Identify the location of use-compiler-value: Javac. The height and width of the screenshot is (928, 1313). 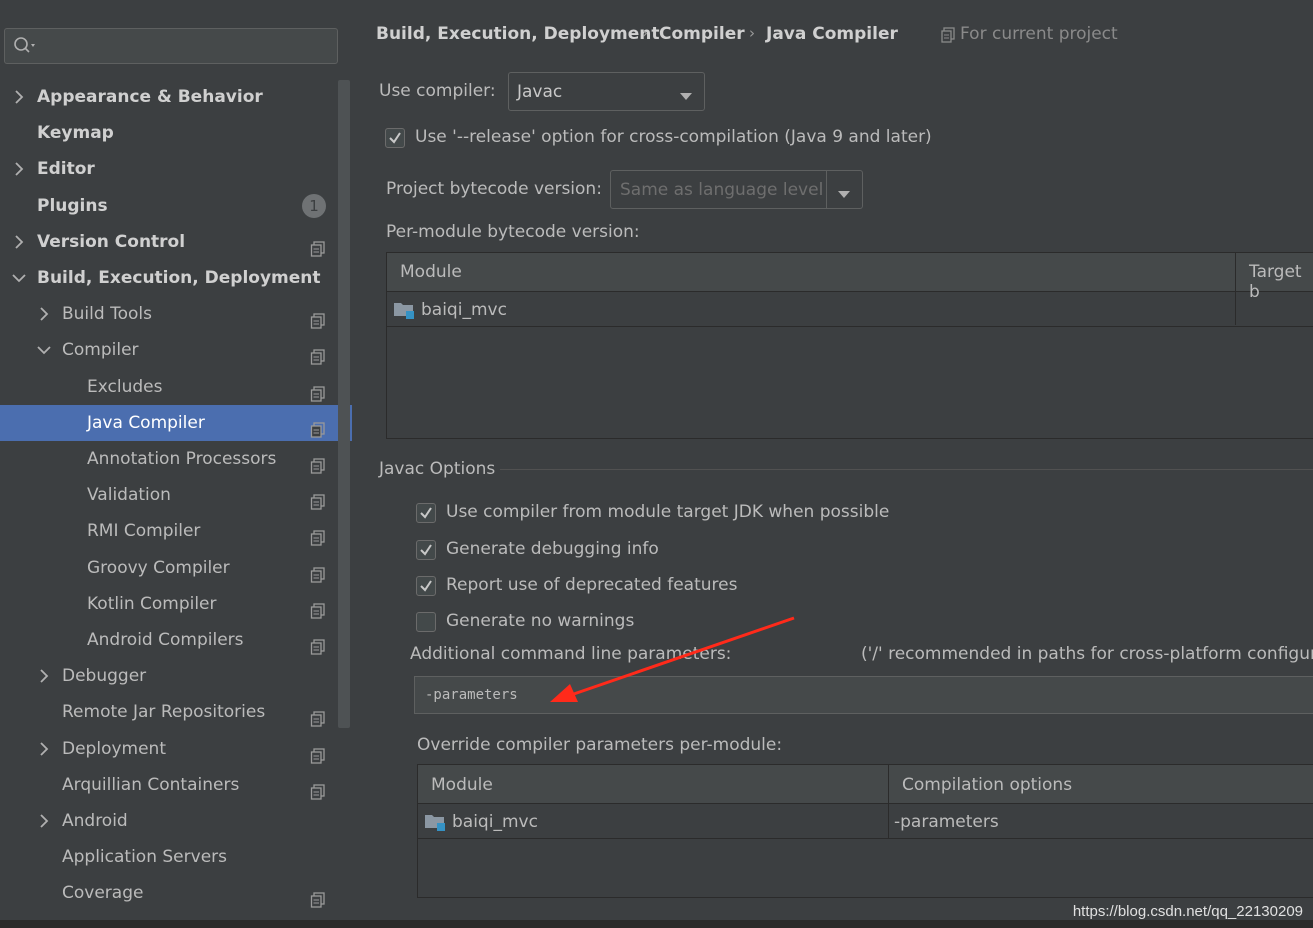
(540, 92).